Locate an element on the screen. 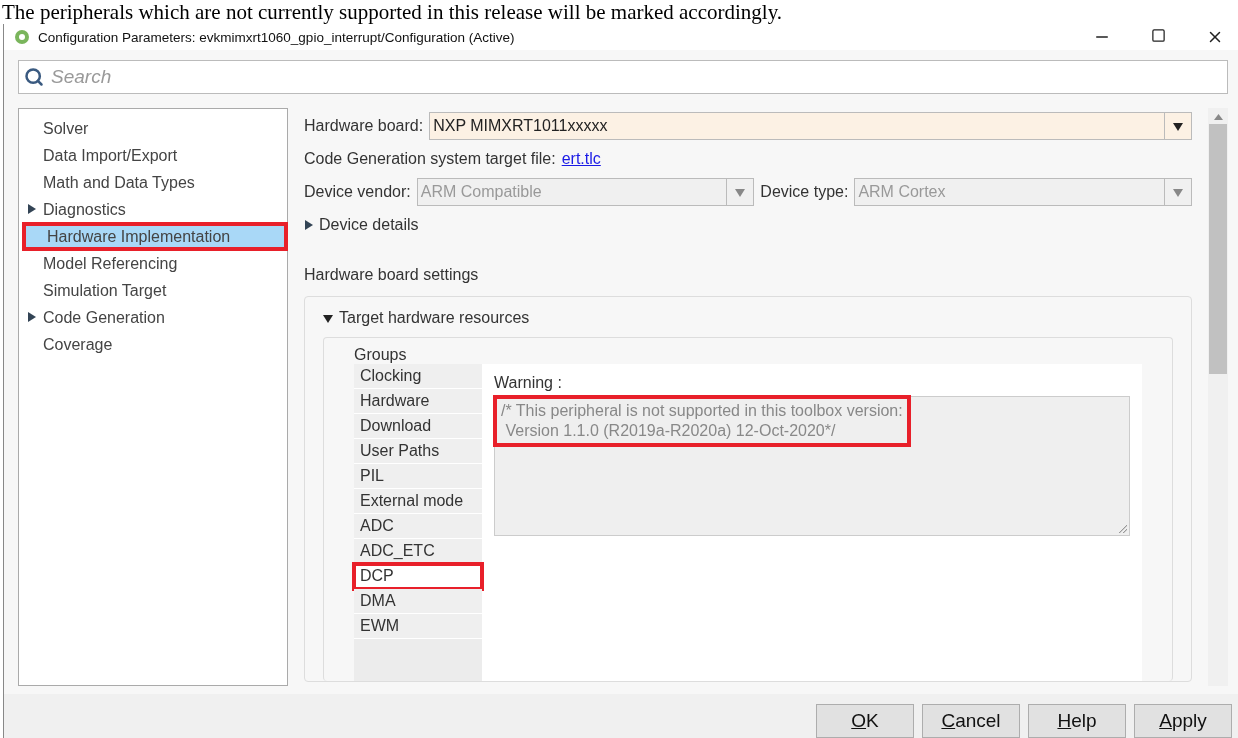 The image size is (1238, 738). section-toggle: Target hardware resources is located at coordinates (748, 318).